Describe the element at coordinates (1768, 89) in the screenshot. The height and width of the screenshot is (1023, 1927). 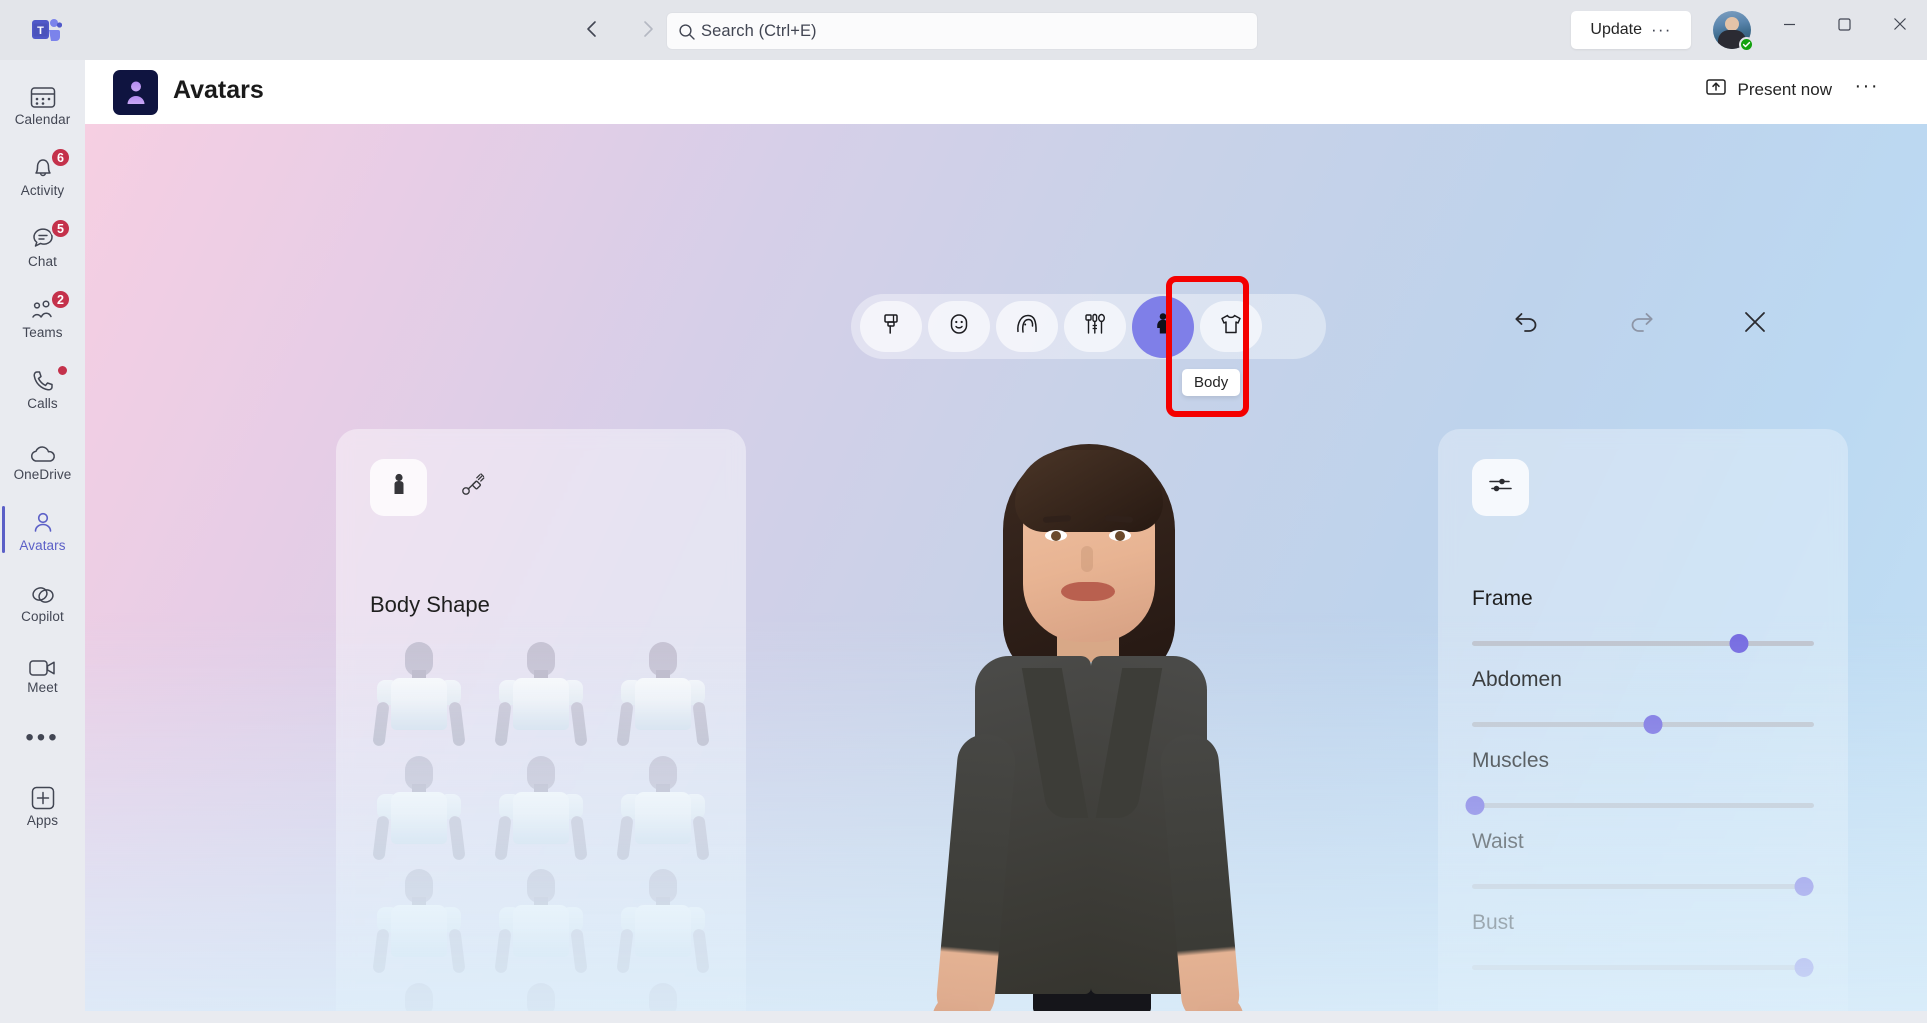
I see `present-now-button: Present now` at that location.